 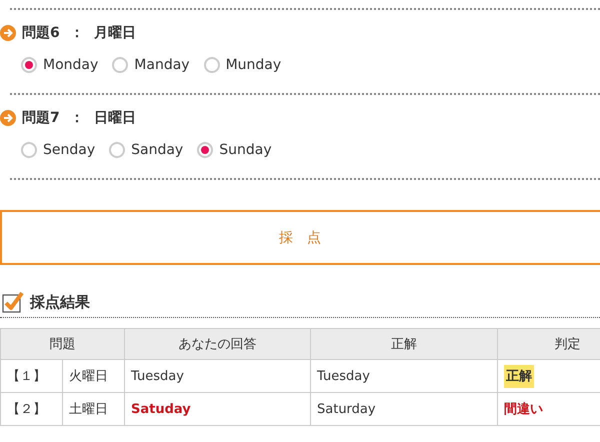 What do you see at coordinates (70, 65) in the screenshot?
I see `option-label: Monday` at bounding box center [70, 65].